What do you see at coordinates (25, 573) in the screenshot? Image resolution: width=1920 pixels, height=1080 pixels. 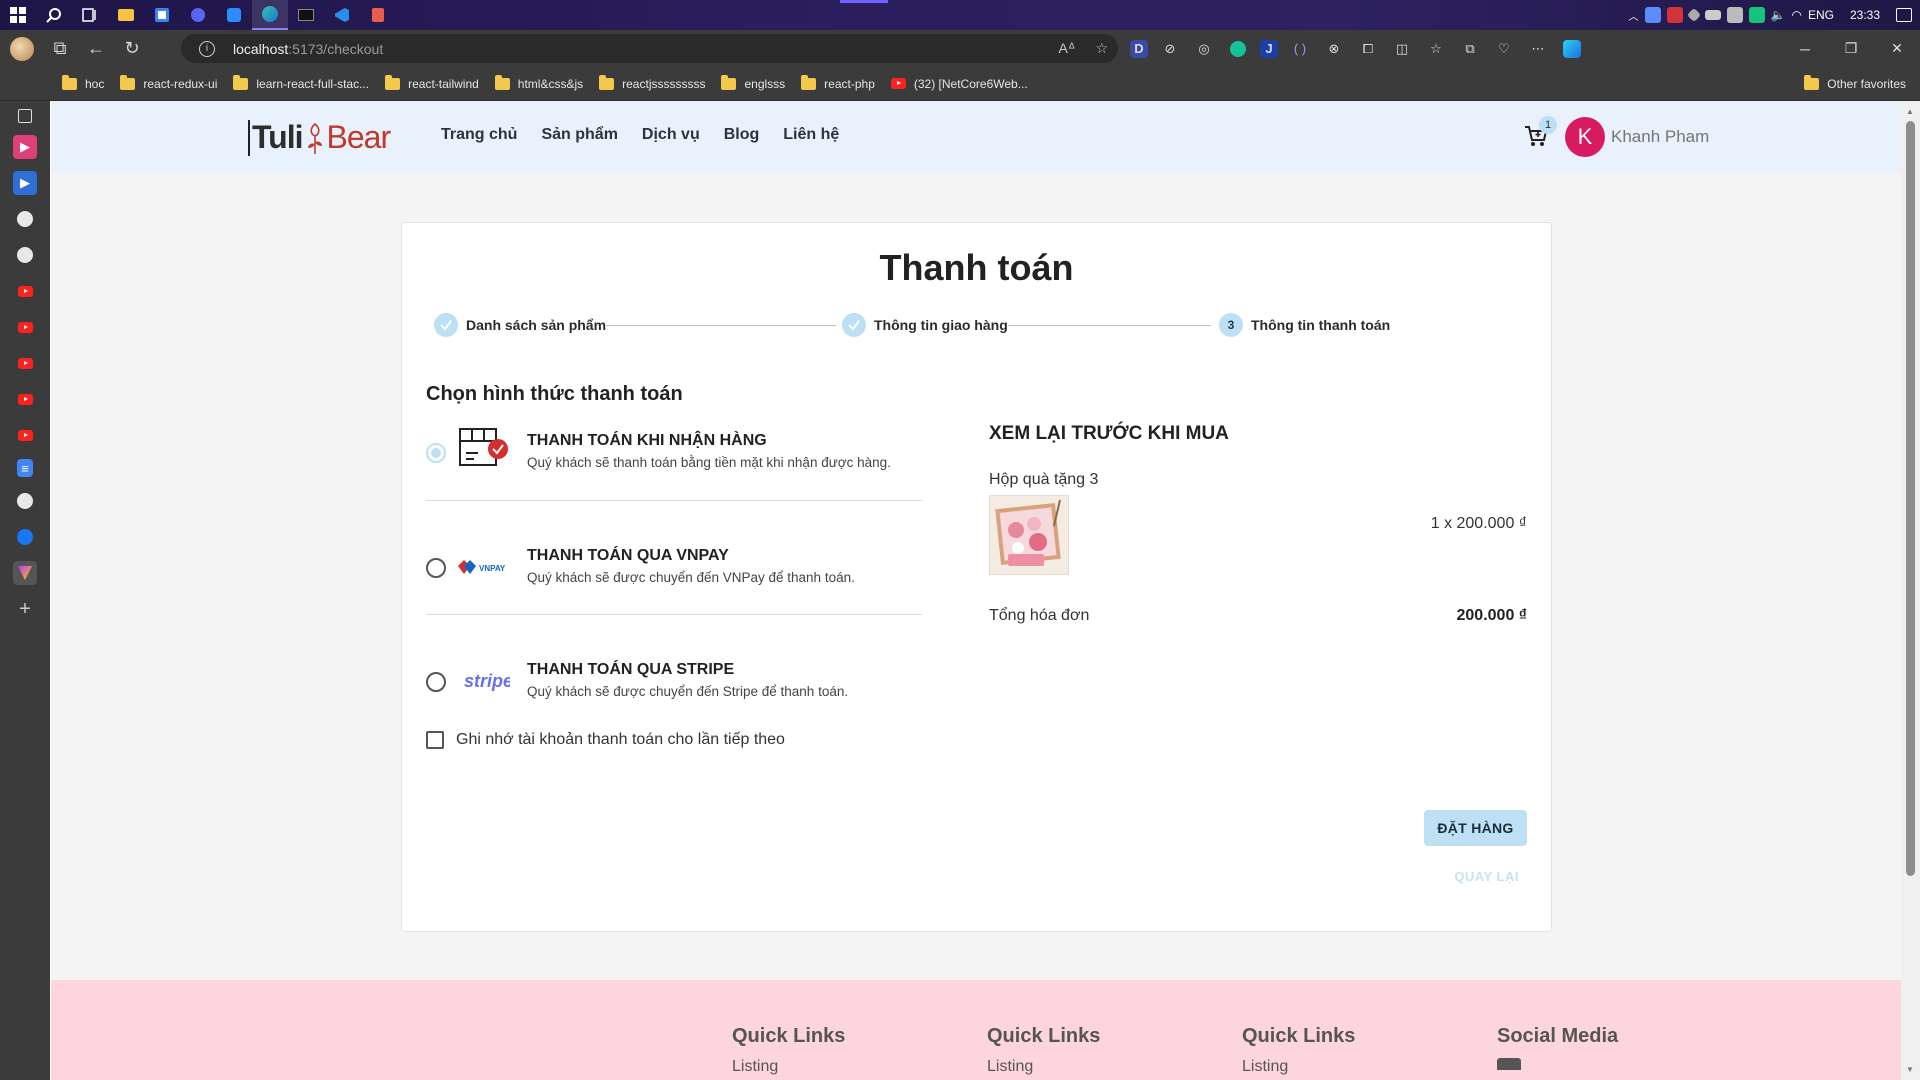 I see `vite-icon` at bounding box center [25, 573].